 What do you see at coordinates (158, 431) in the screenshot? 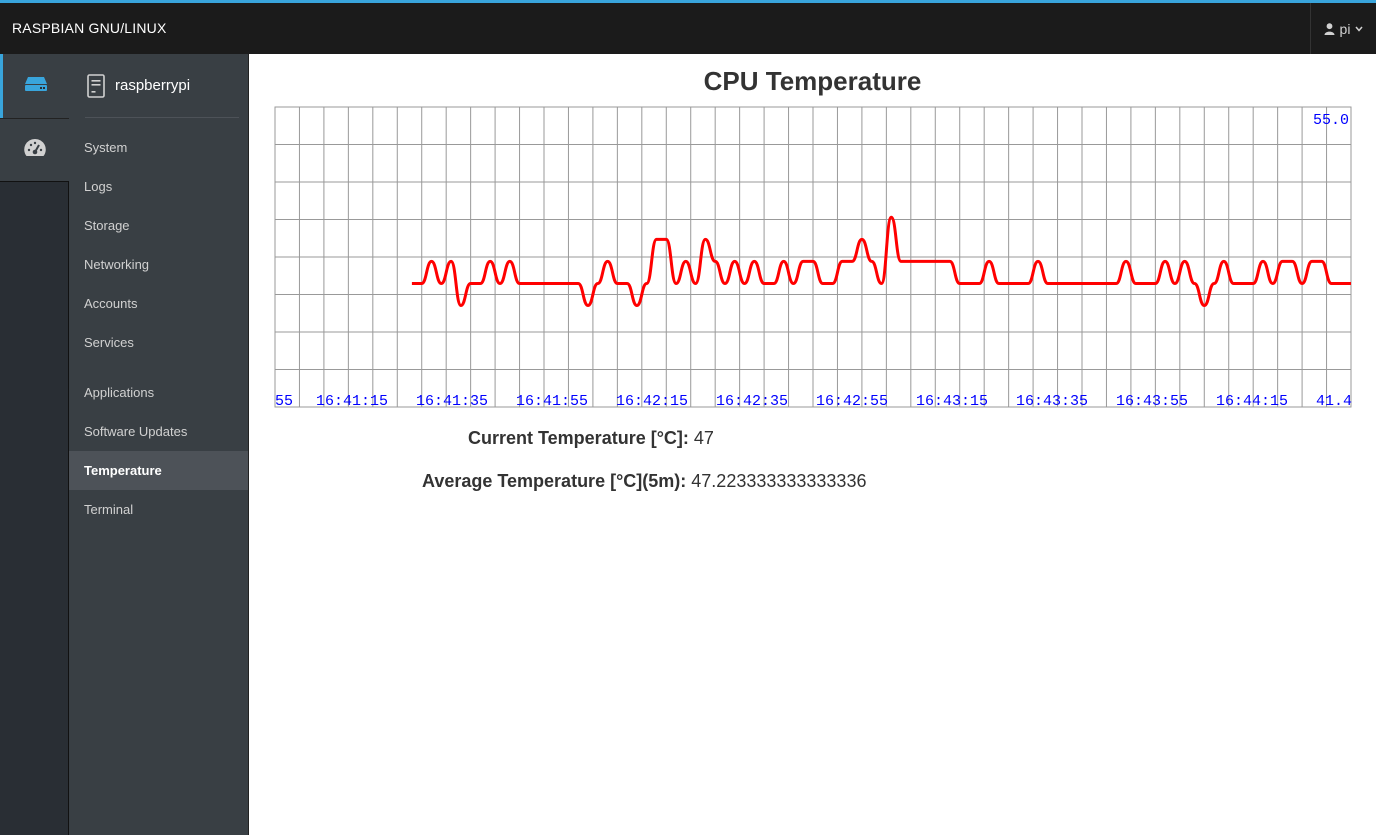
I see `sidebar-item-software-updates: Software Updates` at bounding box center [158, 431].